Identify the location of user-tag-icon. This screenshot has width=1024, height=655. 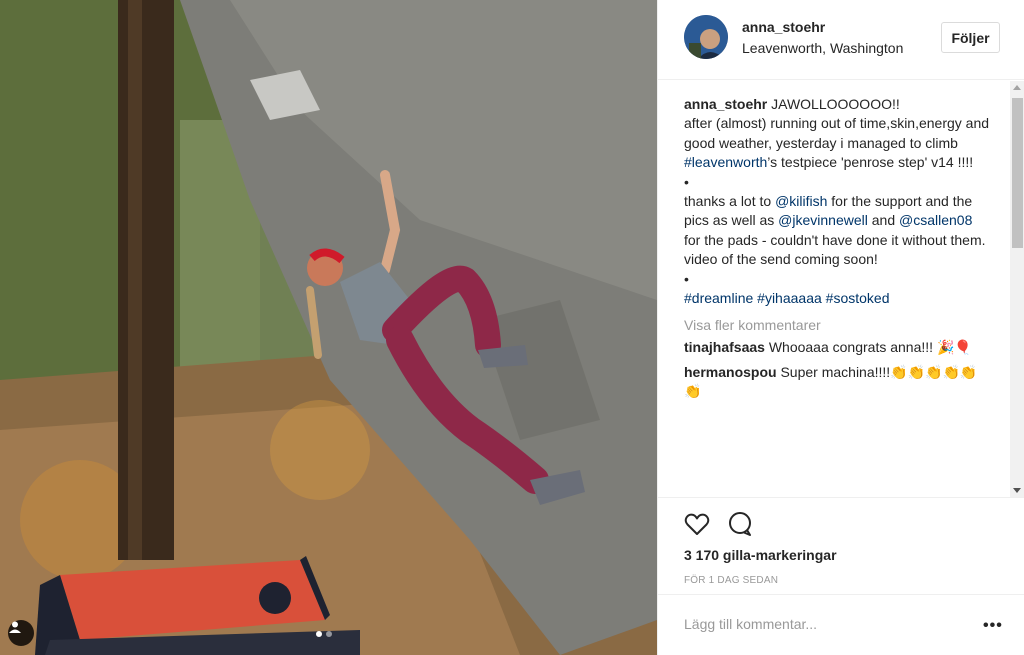
(21, 633).